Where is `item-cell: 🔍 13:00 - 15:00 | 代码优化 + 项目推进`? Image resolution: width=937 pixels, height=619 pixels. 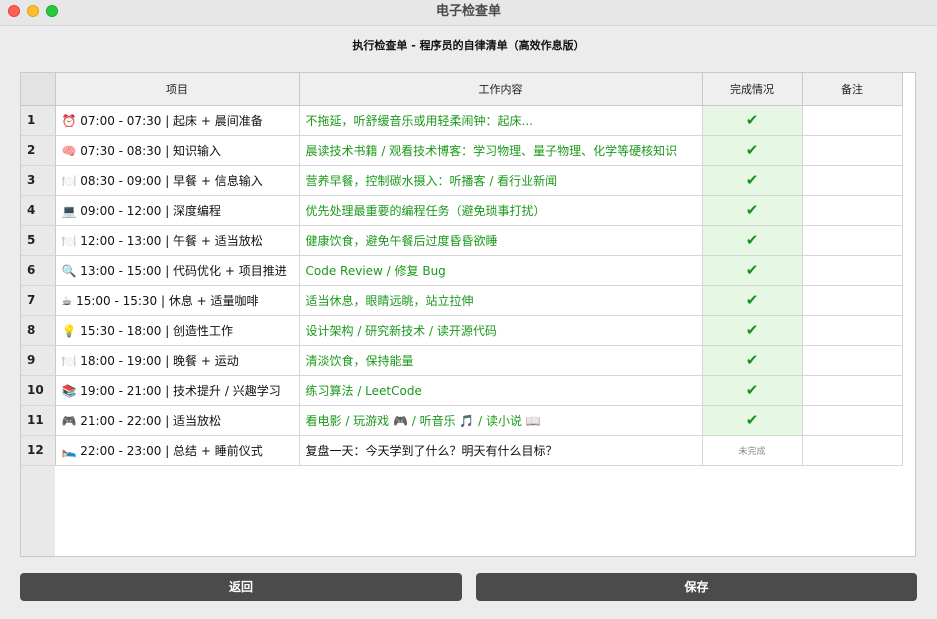 item-cell: 🔍 13:00 - 15:00 | 代码优化 + 项目推进 is located at coordinates (177, 270).